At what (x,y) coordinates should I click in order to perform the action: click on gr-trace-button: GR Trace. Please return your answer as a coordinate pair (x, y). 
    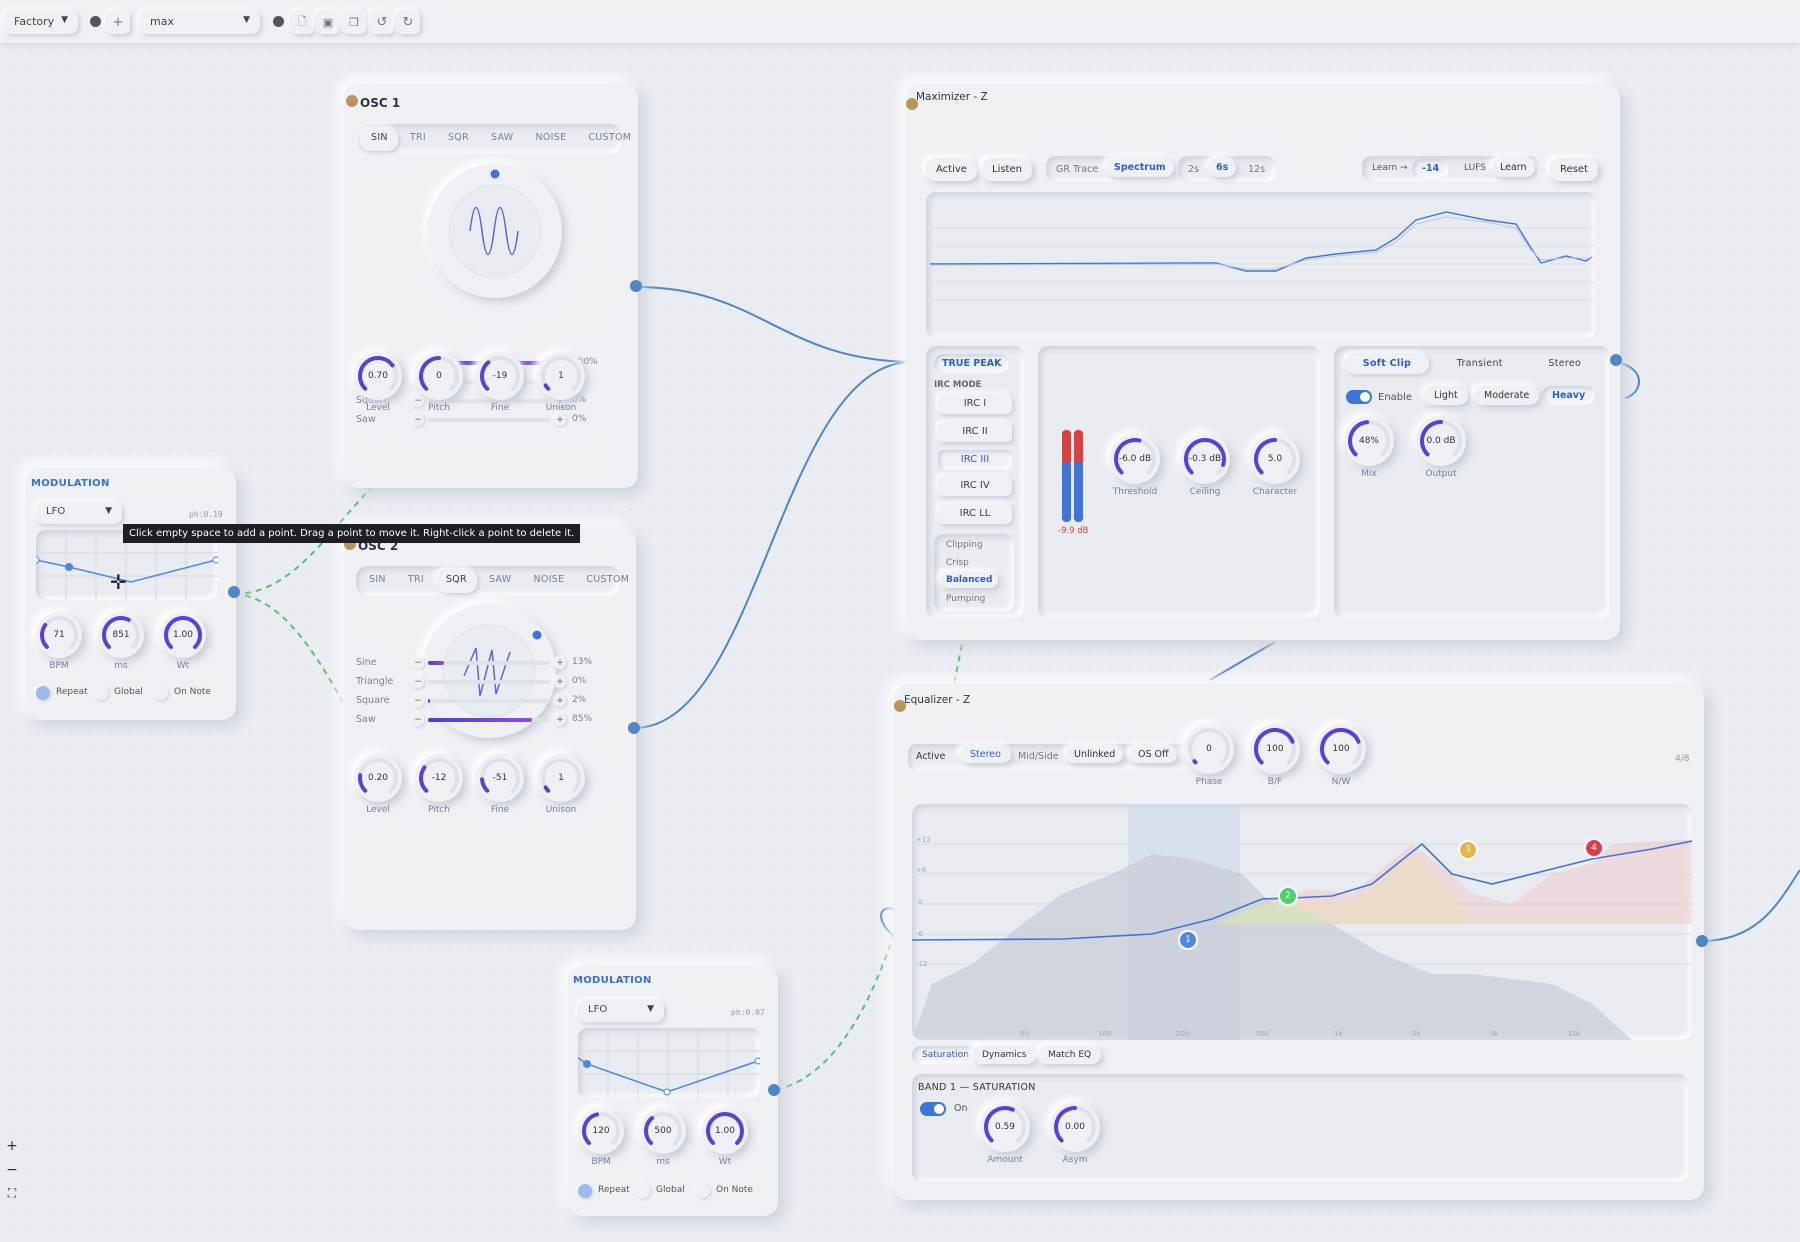
    Looking at the image, I should click on (1077, 169).